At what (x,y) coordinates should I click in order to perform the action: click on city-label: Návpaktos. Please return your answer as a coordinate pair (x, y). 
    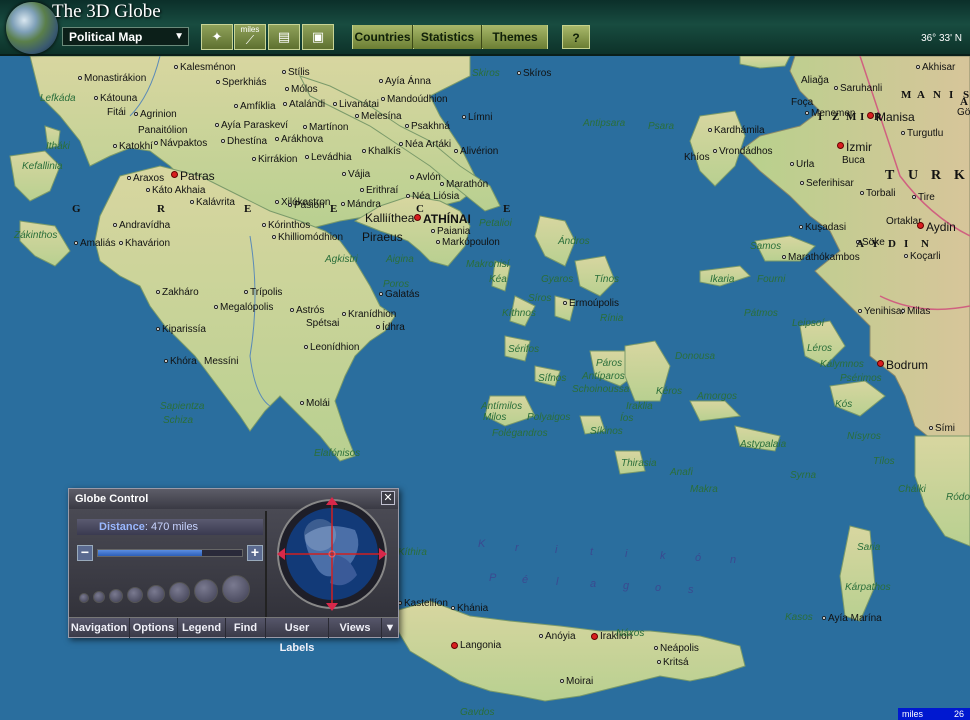
    Looking at the image, I should click on (184, 143).